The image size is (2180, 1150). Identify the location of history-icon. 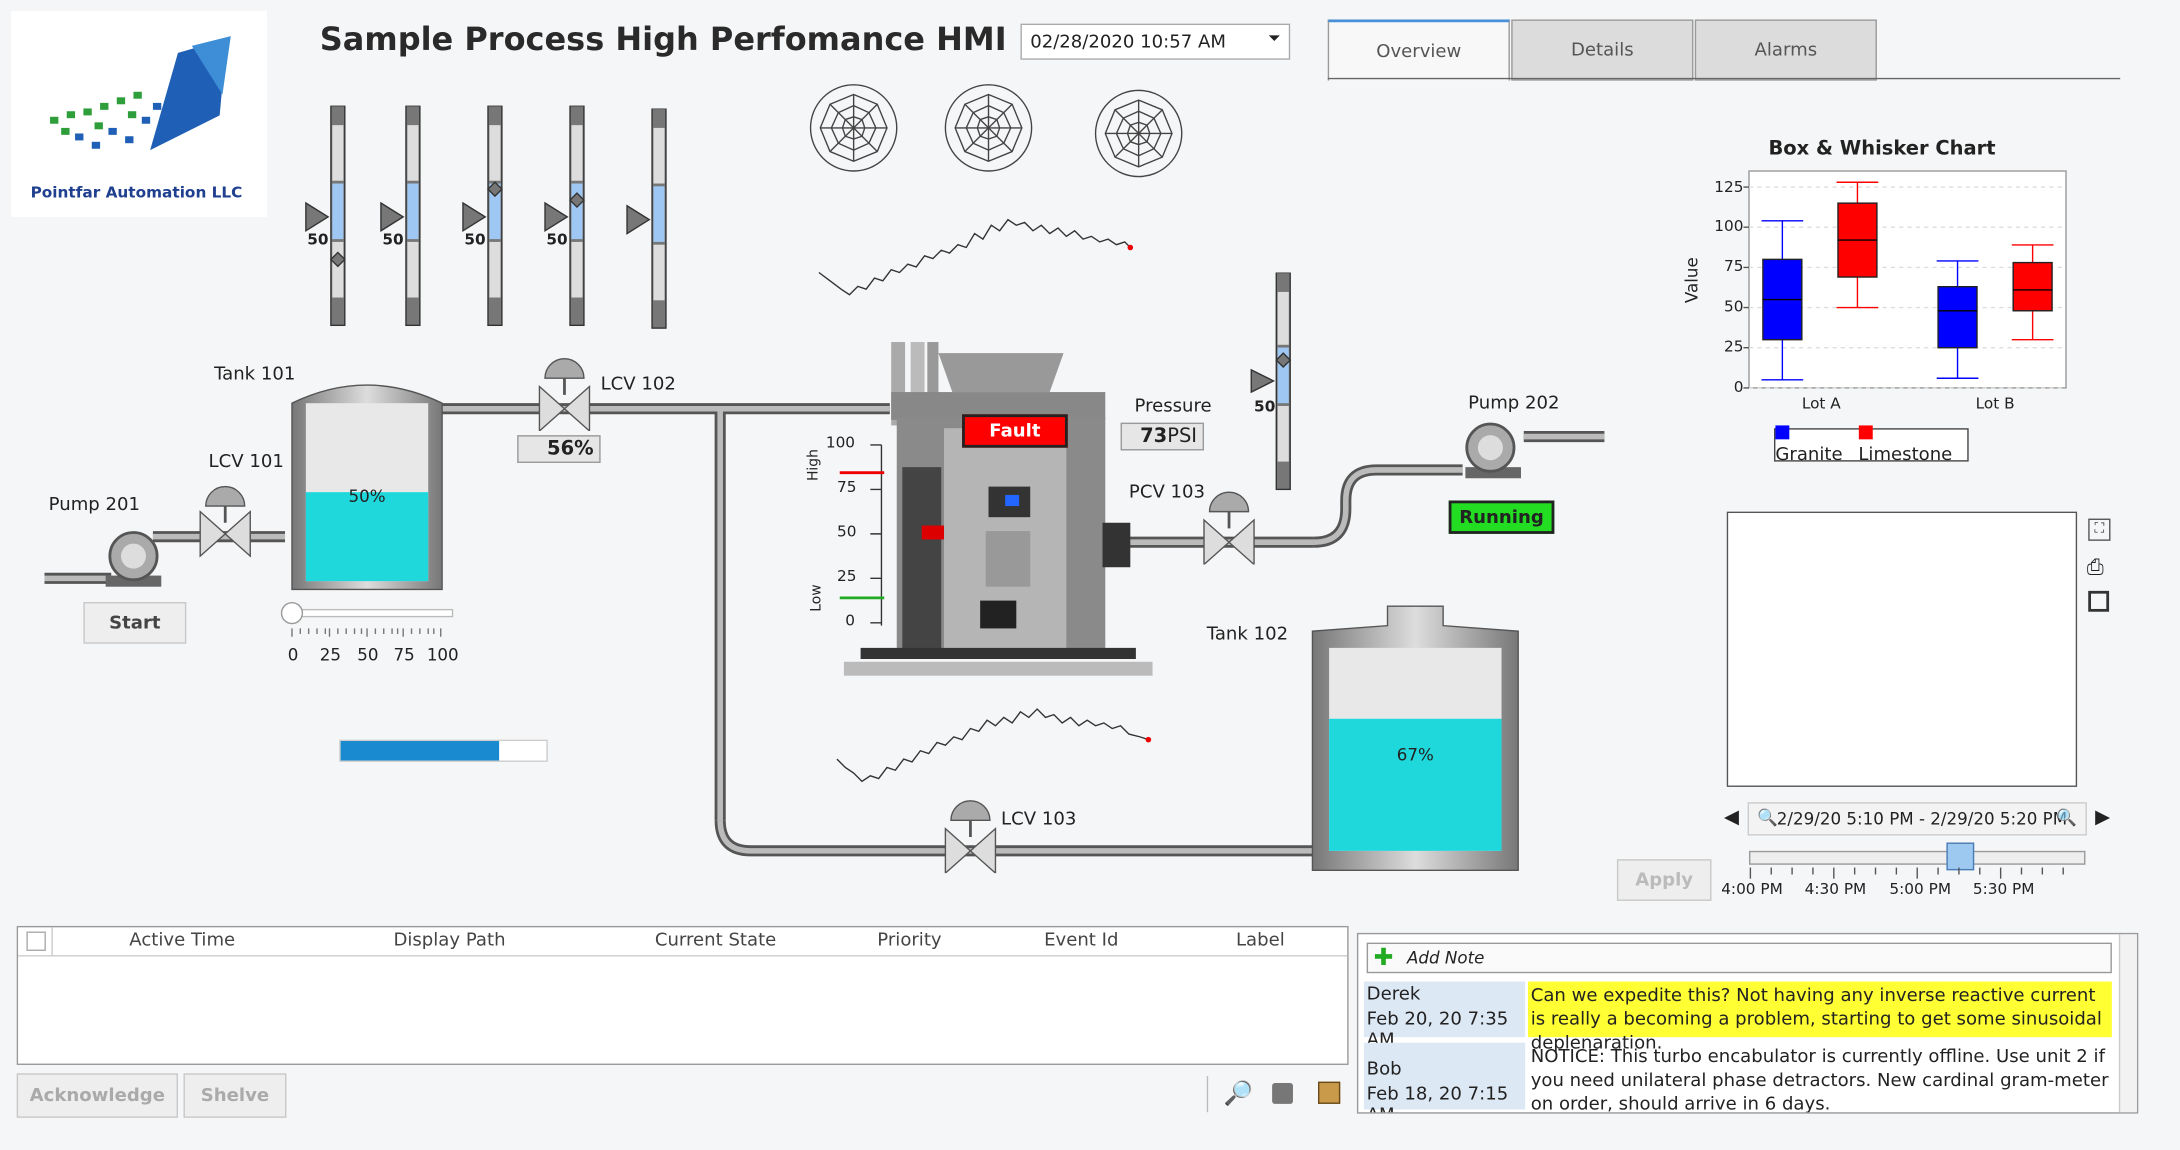
(1329, 1092).